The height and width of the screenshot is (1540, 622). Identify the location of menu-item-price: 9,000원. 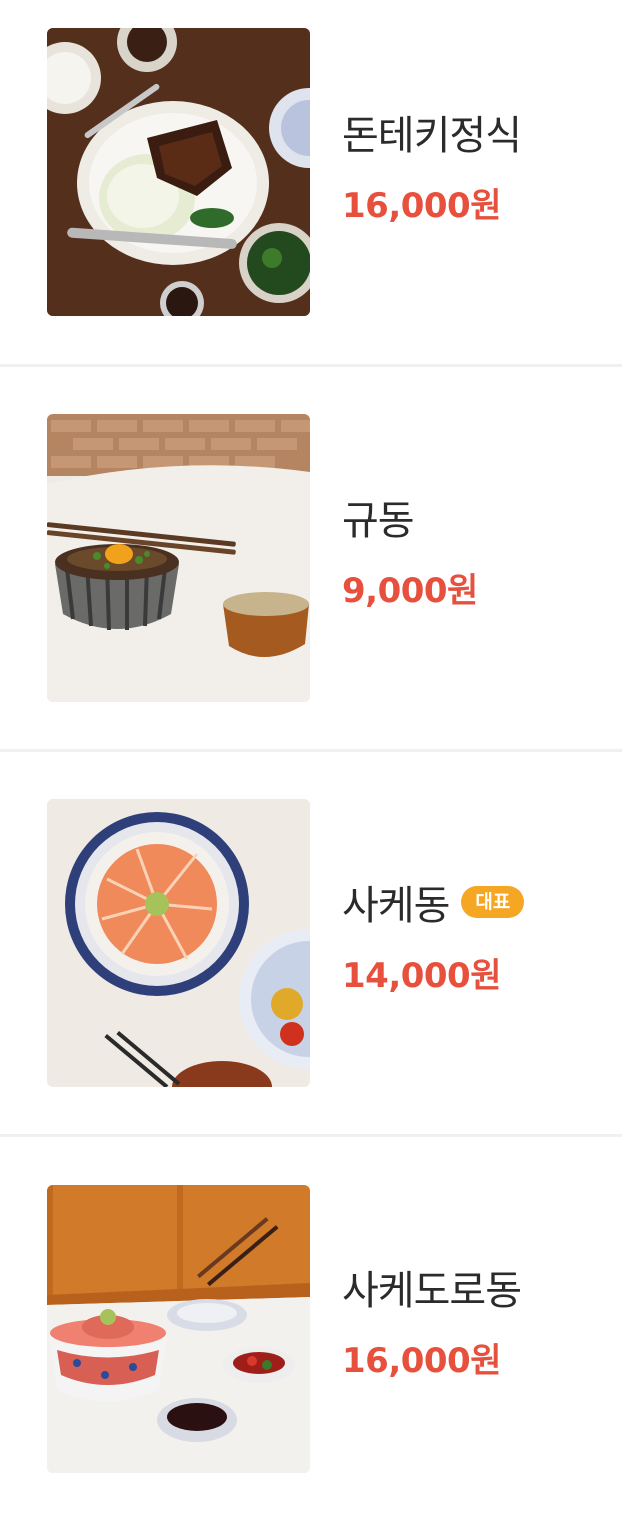
(410, 591).